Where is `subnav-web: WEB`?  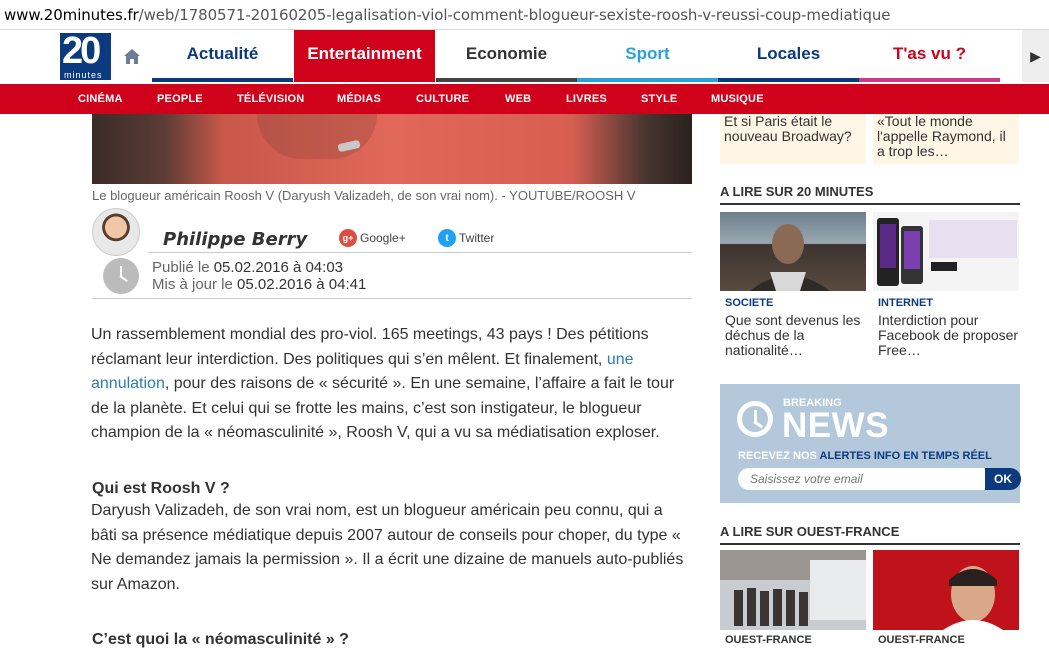 subnav-web: WEB is located at coordinates (518, 99).